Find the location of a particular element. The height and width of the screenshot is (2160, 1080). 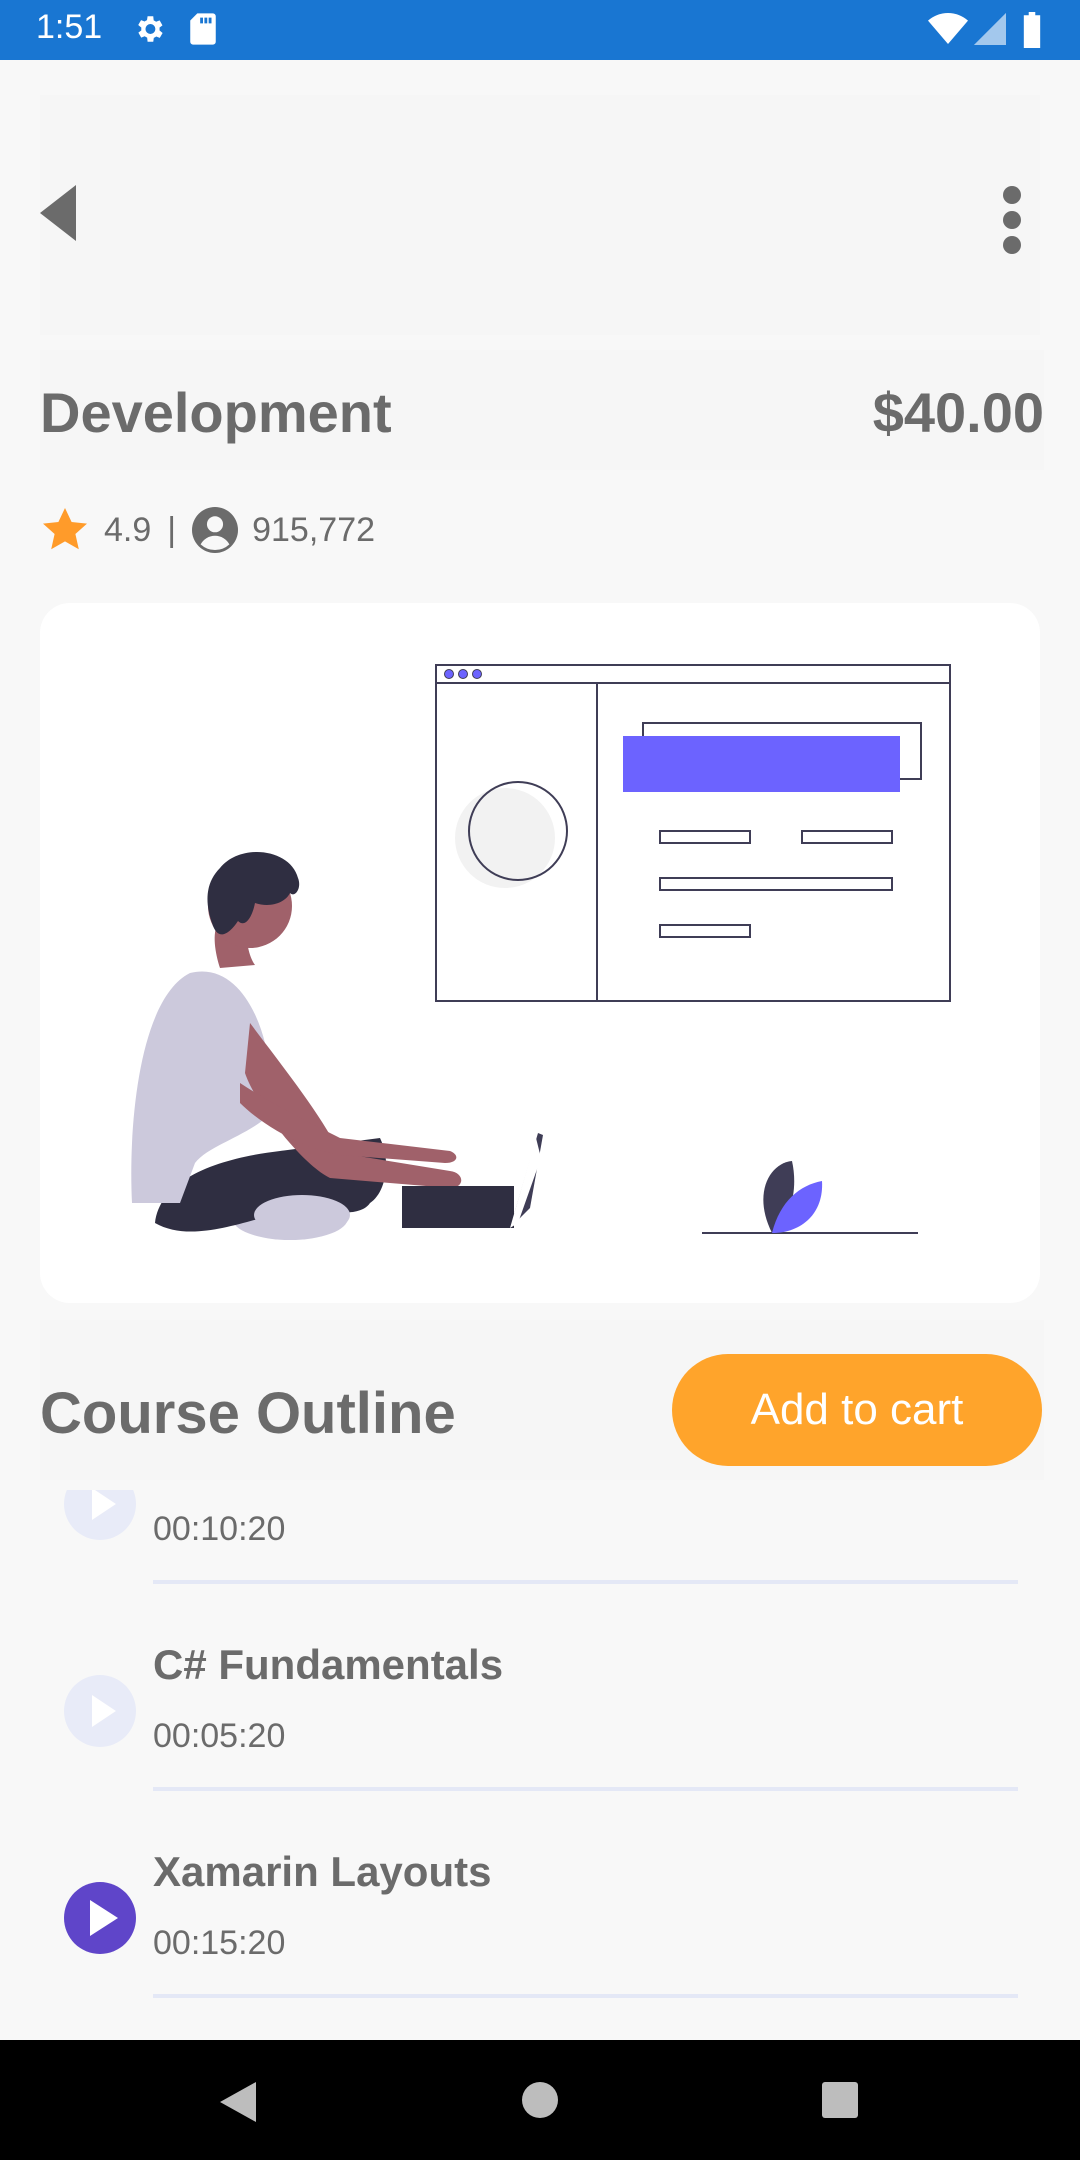

rating-value: 4.9 is located at coordinates (128, 529).